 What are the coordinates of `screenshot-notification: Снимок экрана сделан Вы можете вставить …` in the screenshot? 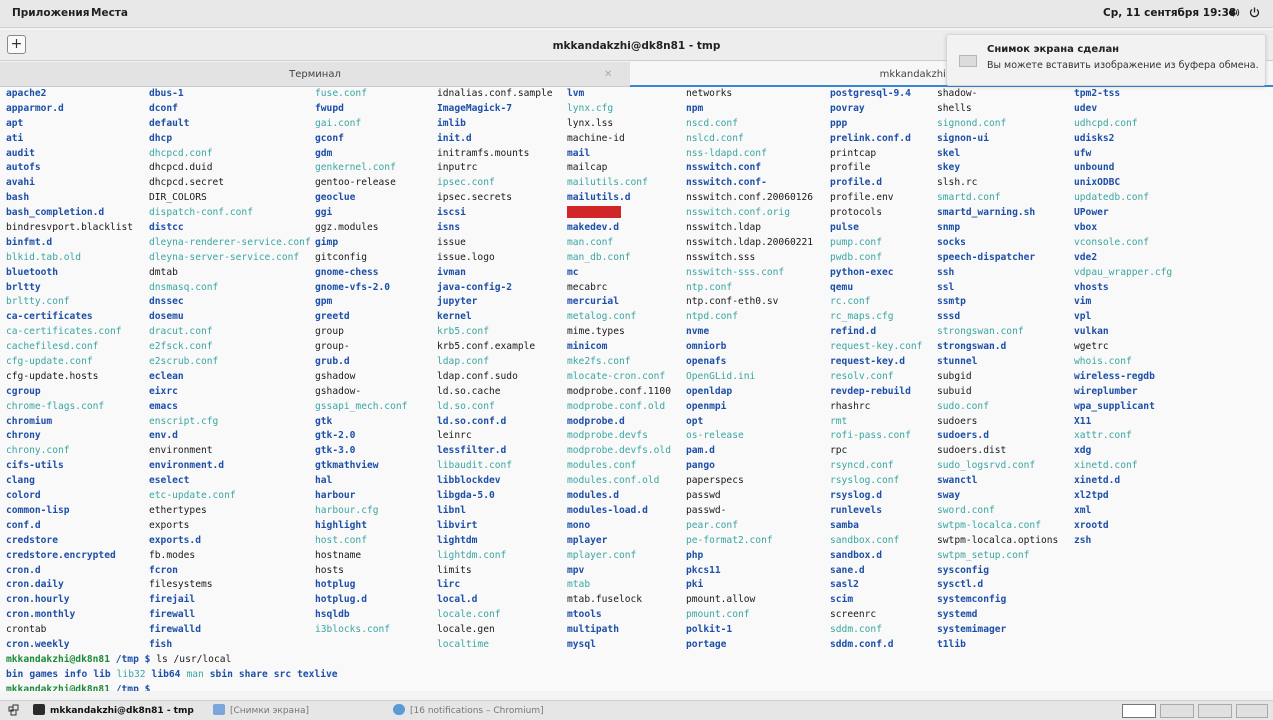 It's located at (1106, 60).